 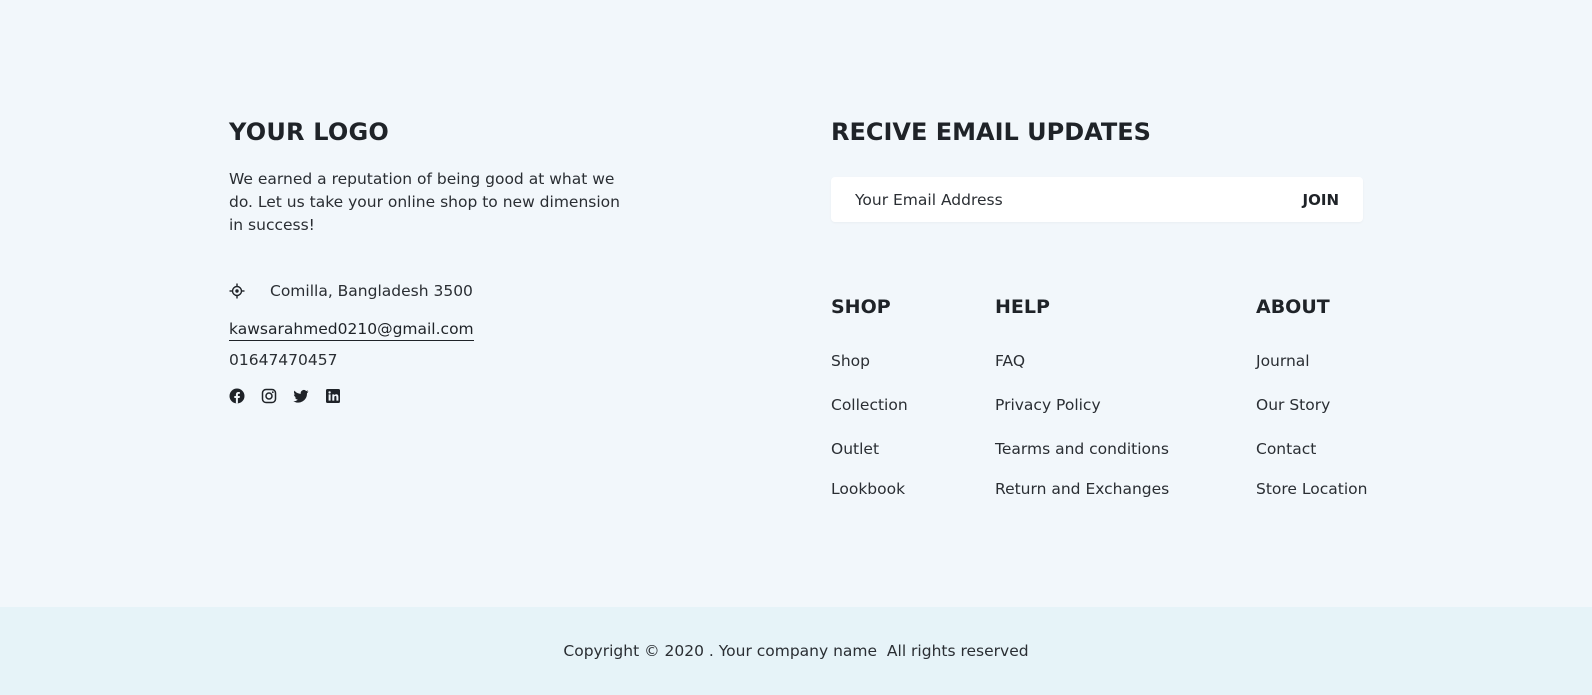 What do you see at coordinates (1082, 489) in the screenshot?
I see `help-link-returns: Return and Exchanges` at bounding box center [1082, 489].